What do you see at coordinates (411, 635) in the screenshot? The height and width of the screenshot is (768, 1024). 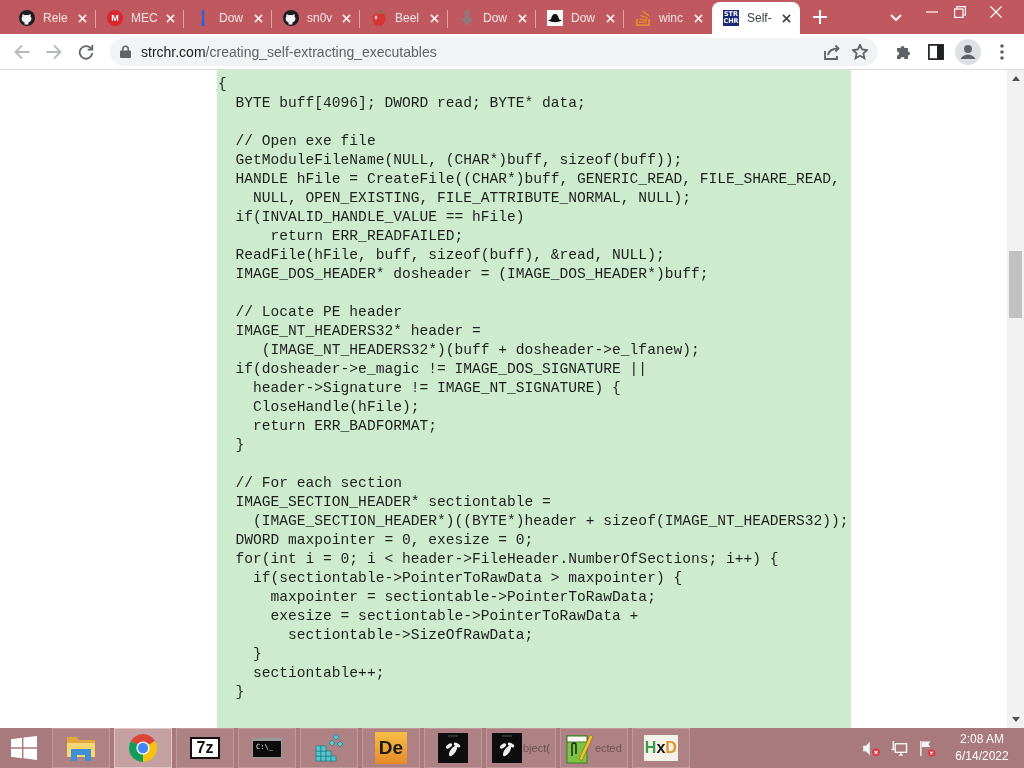 I see `code-line: sectiontable->SizeOfRawData;` at bounding box center [411, 635].